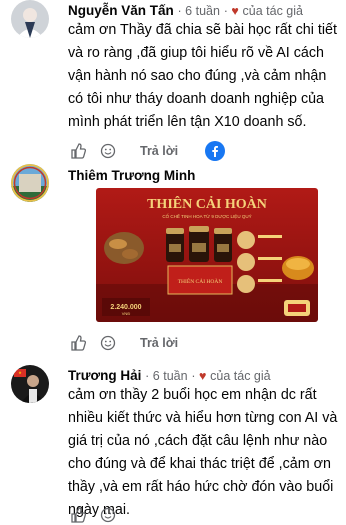 The width and height of the screenshot is (346, 525). I want to click on comment-header: Nguyễn Văn Tấn · 6 tuần · ♥ của tác giả, so click(185, 10).